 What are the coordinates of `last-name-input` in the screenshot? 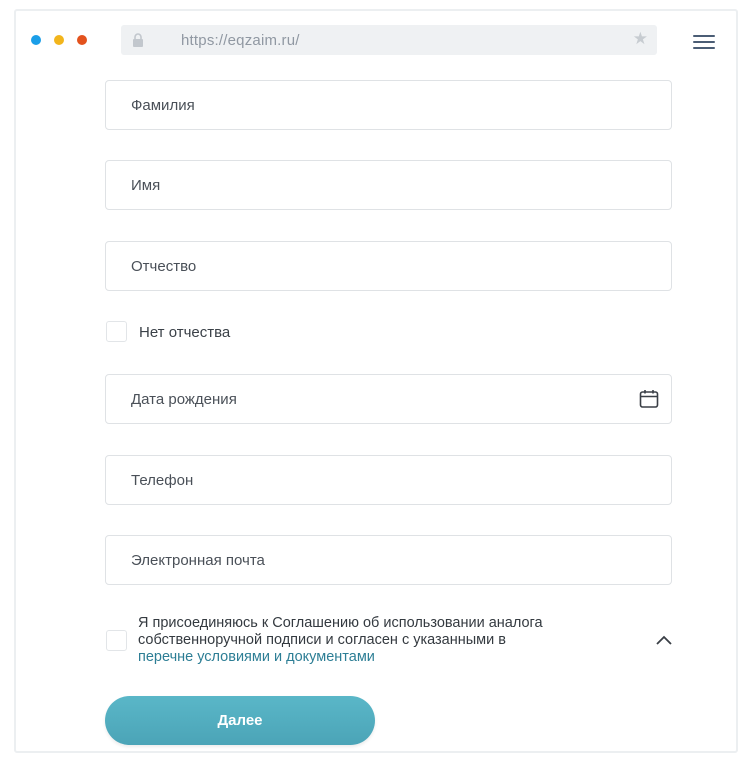 It's located at (388, 105).